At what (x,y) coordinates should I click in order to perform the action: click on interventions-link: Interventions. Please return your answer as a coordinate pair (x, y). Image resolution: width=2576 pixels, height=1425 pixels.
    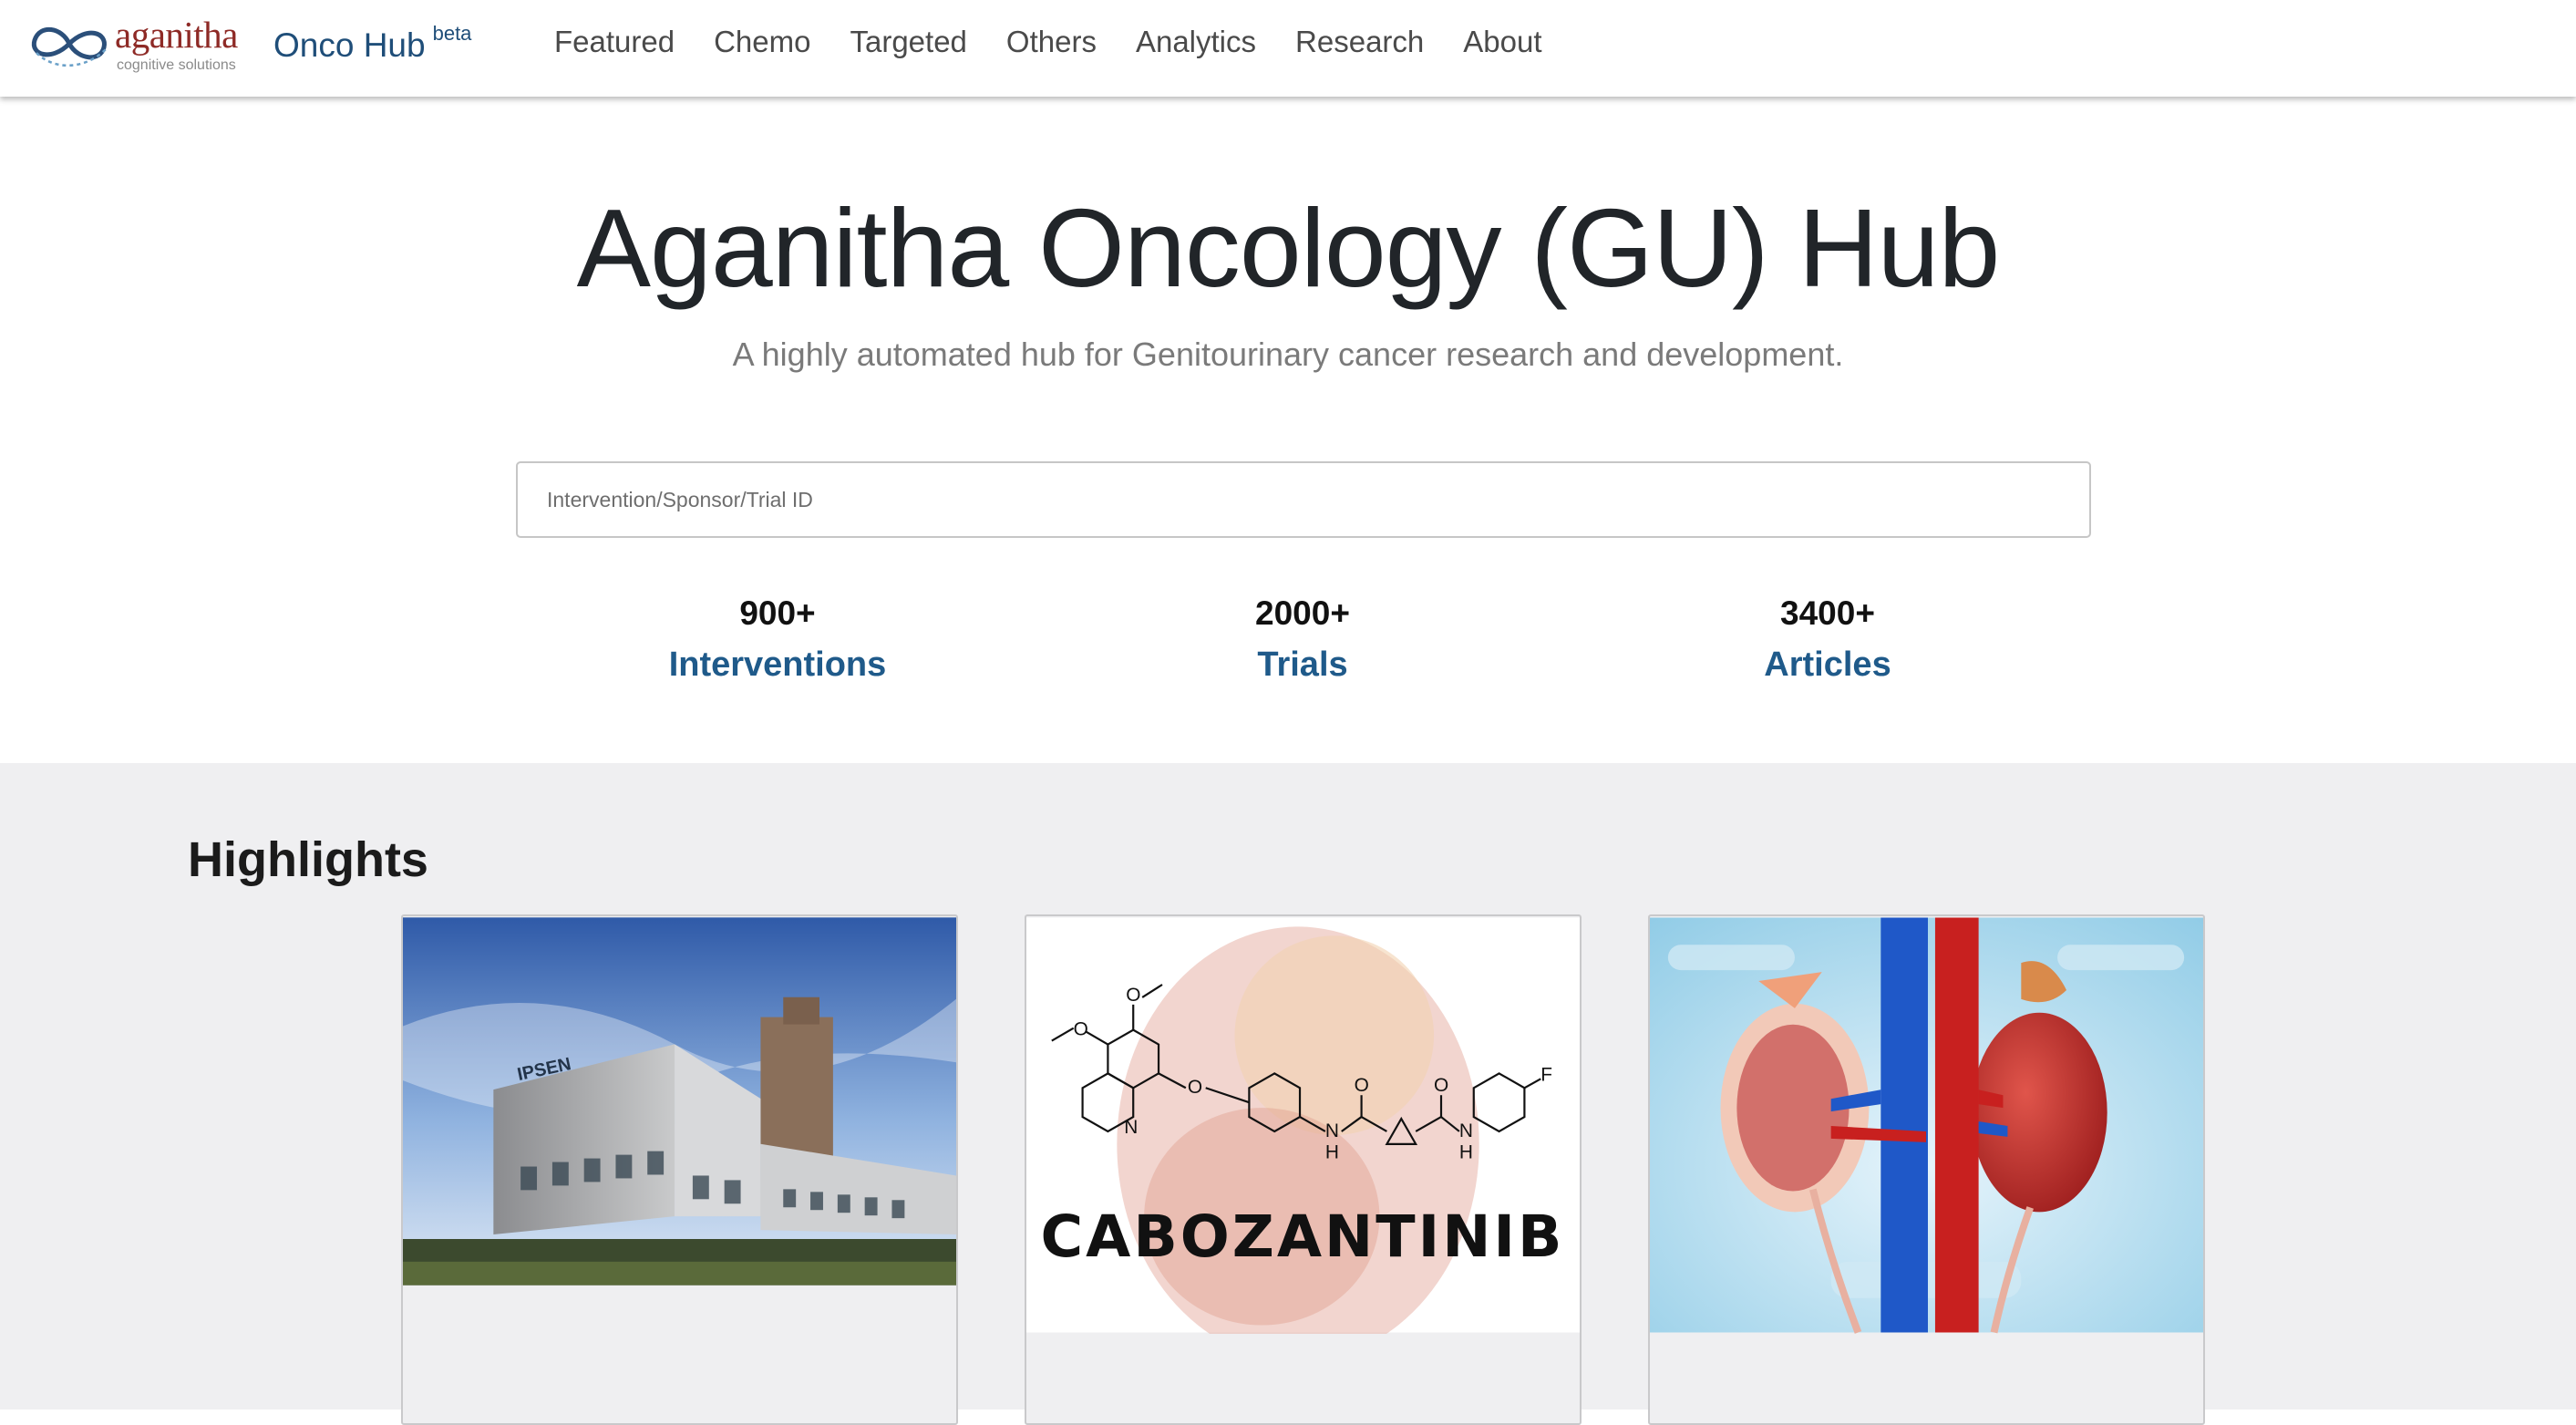
    Looking at the image, I should click on (777, 665).